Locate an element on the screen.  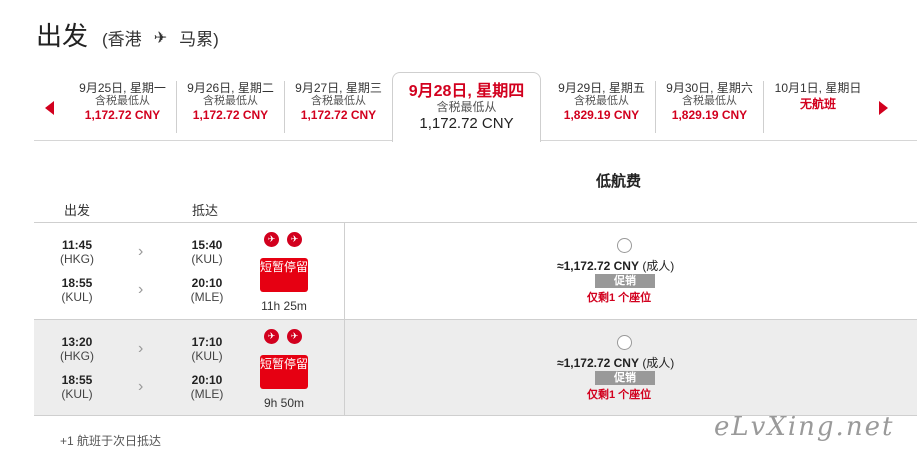
arrive-column-heading: 抵达 is located at coordinates (205, 210).